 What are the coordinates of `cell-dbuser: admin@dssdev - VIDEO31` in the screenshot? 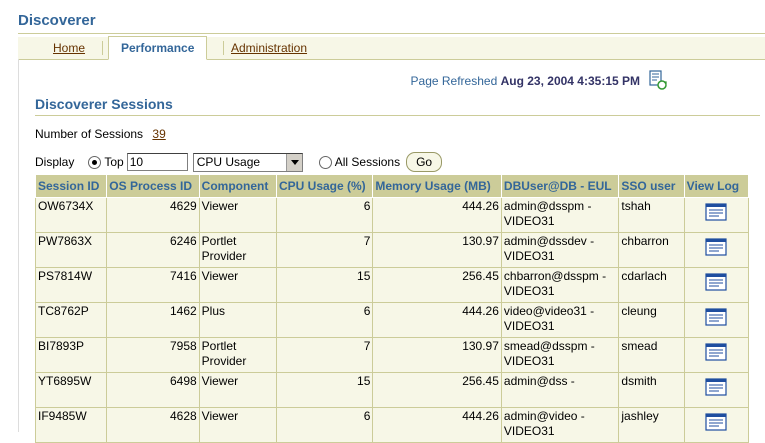 It's located at (560, 250).